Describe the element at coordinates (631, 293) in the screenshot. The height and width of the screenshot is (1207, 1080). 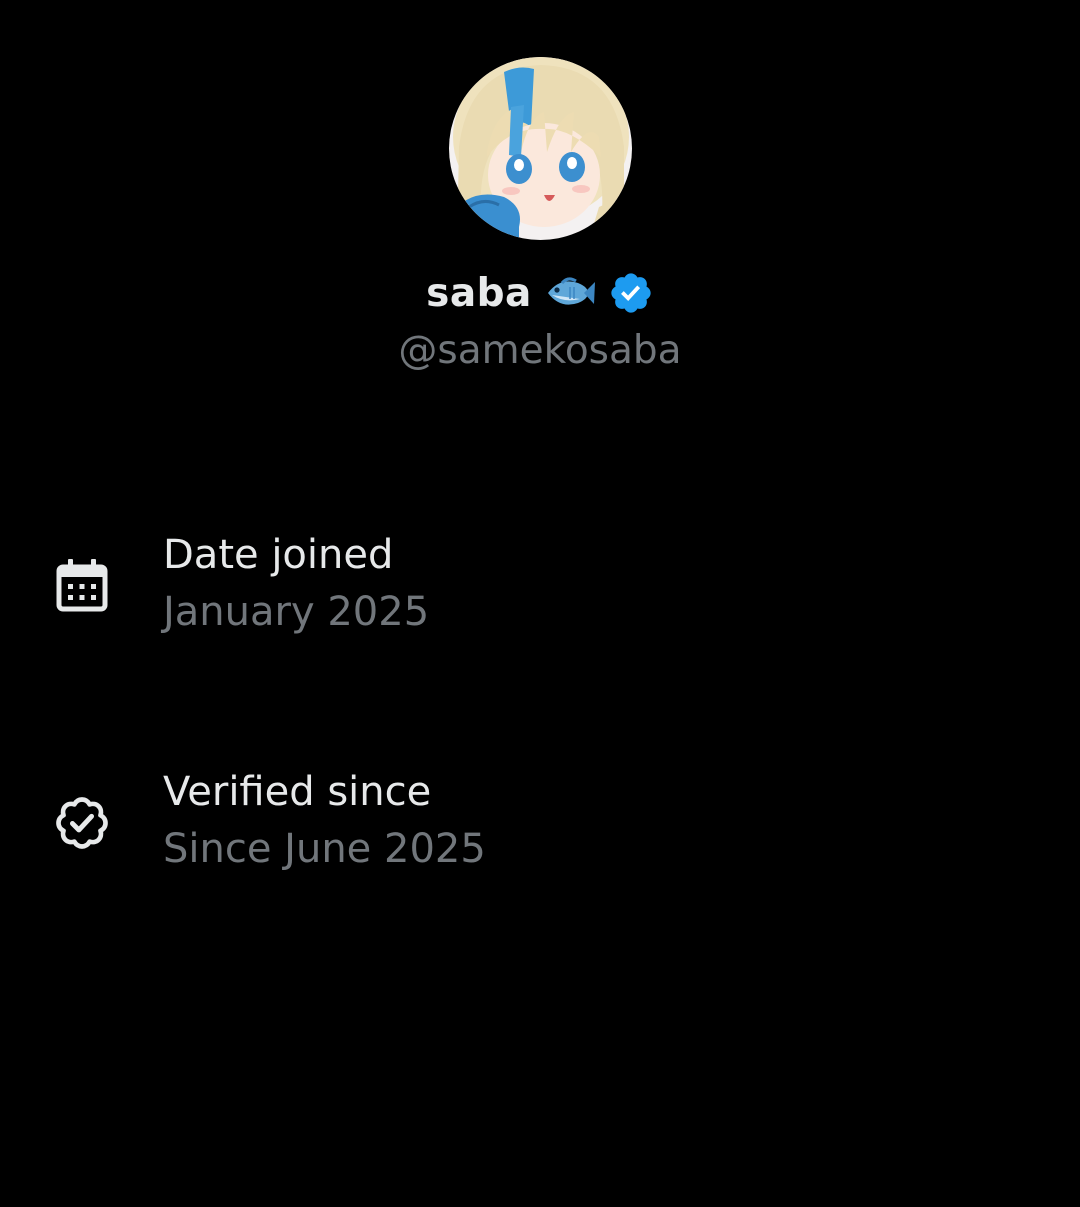
I see `verified-badge-icon` at that location.